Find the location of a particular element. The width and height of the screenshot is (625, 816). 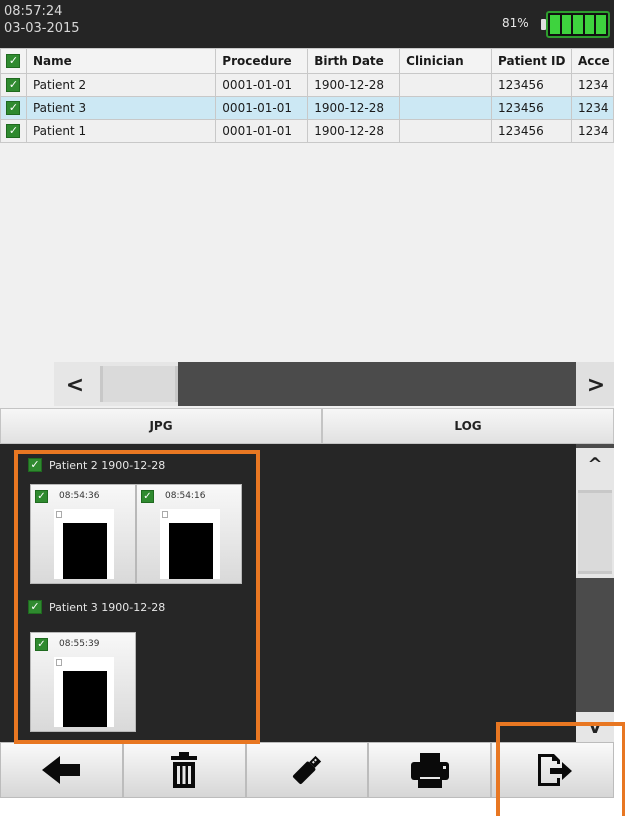

scroll-up-button: ^ is located at coordinates (595, 464).